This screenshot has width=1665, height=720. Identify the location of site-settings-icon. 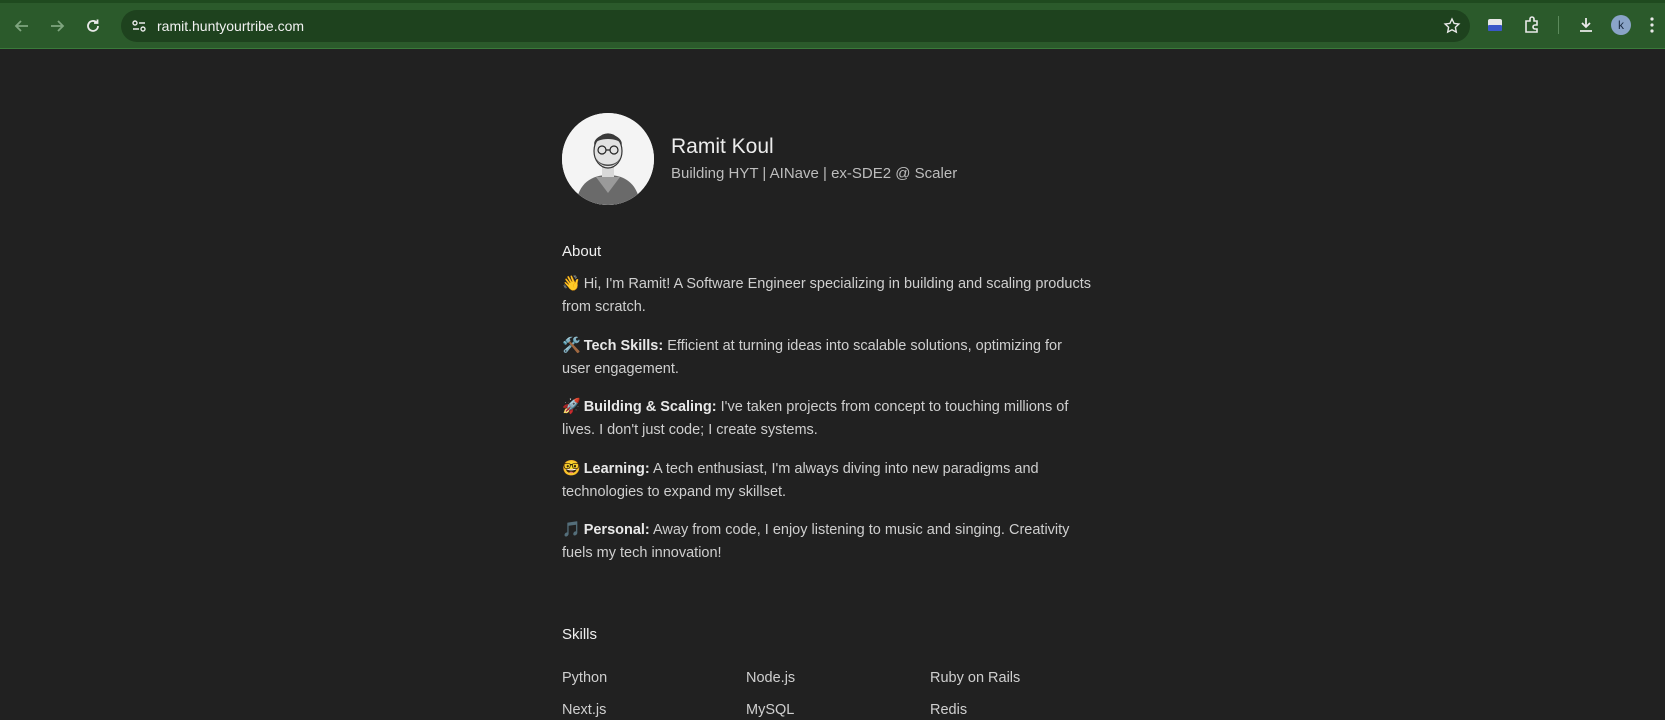
(139, 26).